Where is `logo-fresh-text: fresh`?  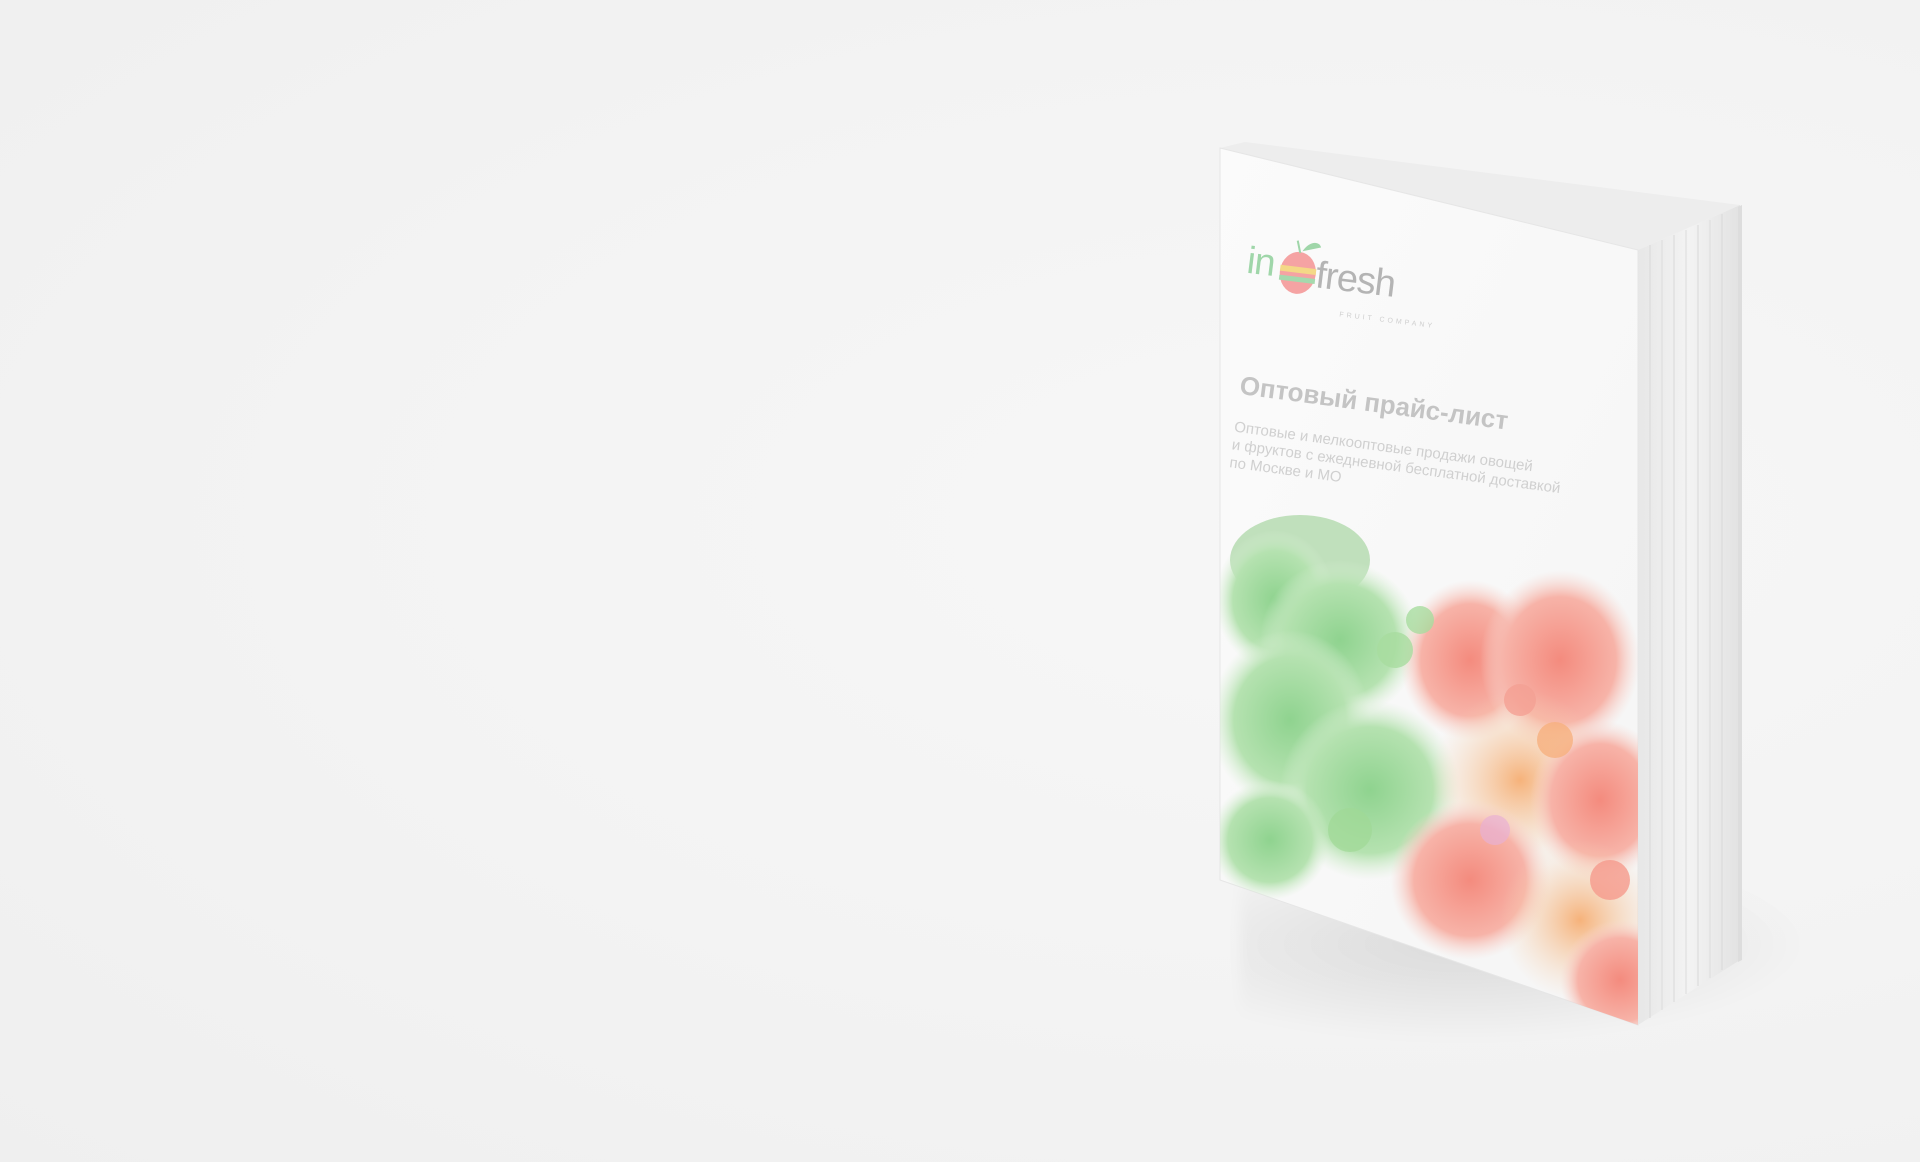
logo-fresh-text: fresh is located at coordinates (1355, 280).